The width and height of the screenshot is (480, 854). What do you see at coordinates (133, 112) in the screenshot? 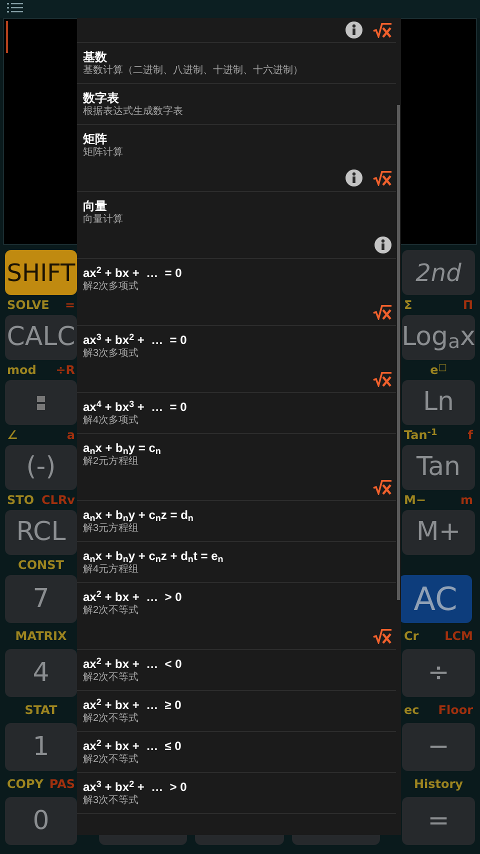
I see `menu-item-description: 根据表达式生成数字表` at bounding box center [133, 112].